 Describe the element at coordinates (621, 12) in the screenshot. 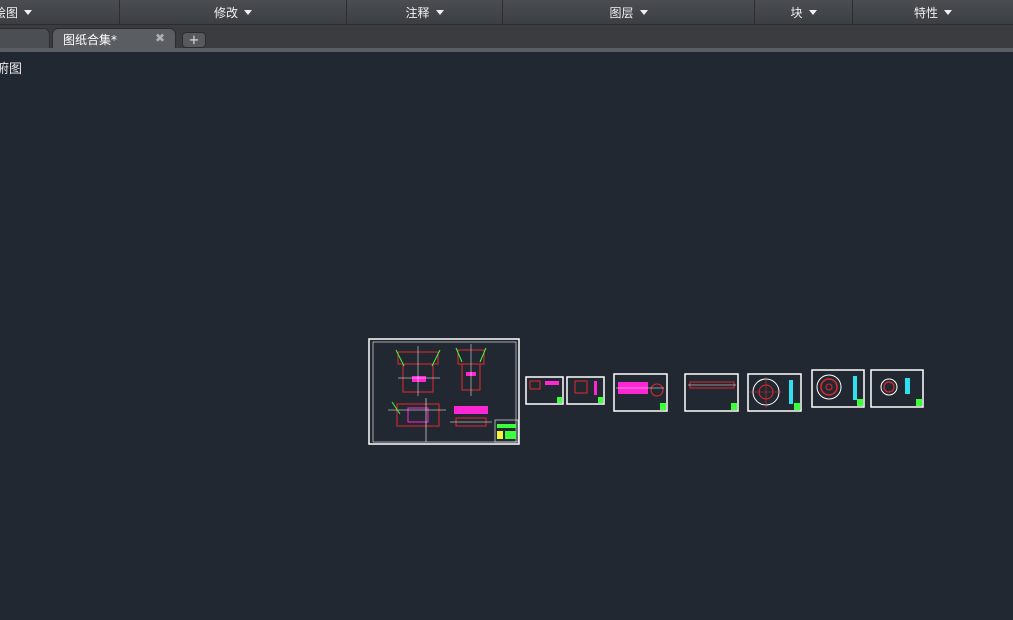

I see `ribbon-panel-label: 图层` at that location.